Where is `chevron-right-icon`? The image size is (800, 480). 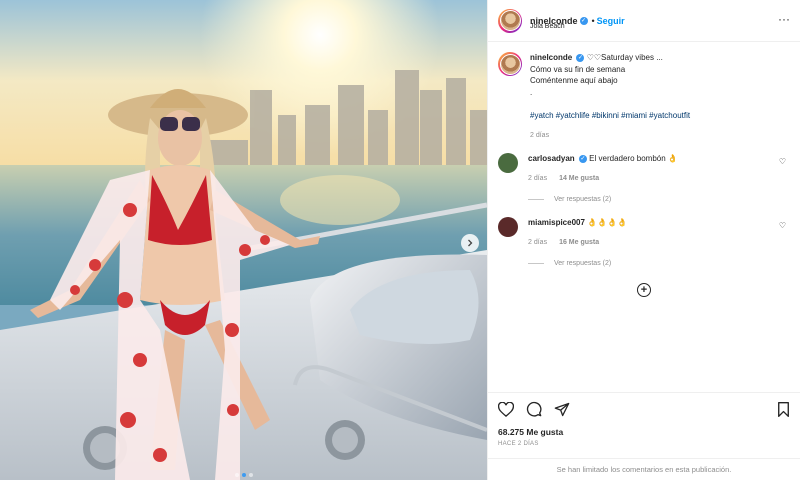 chevron-right-icon is located at coordinates (470, 243).